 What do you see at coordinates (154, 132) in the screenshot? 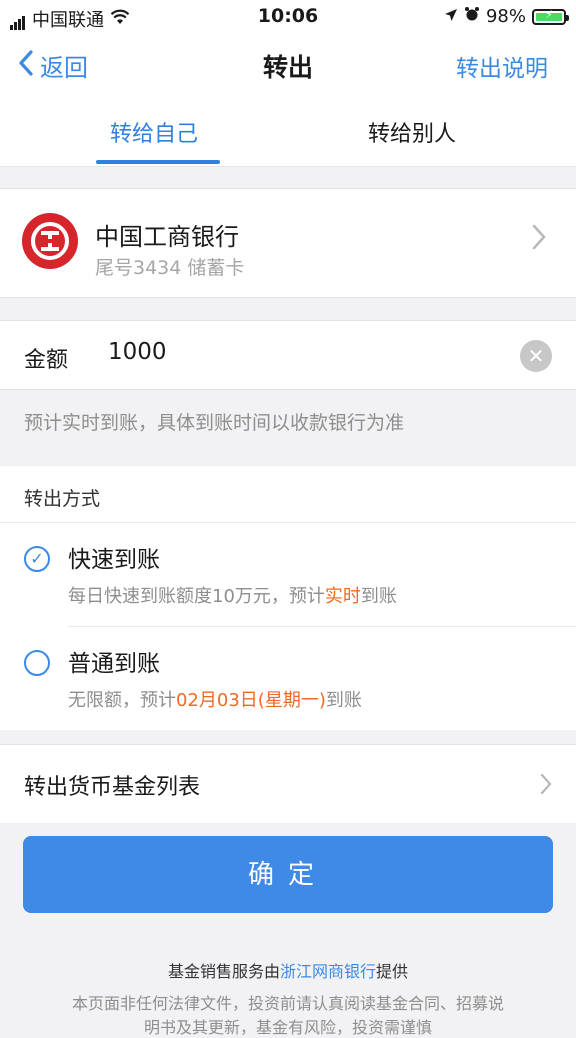
I see `tab-to-self: 转给自己` at bounding box center [154, 132].